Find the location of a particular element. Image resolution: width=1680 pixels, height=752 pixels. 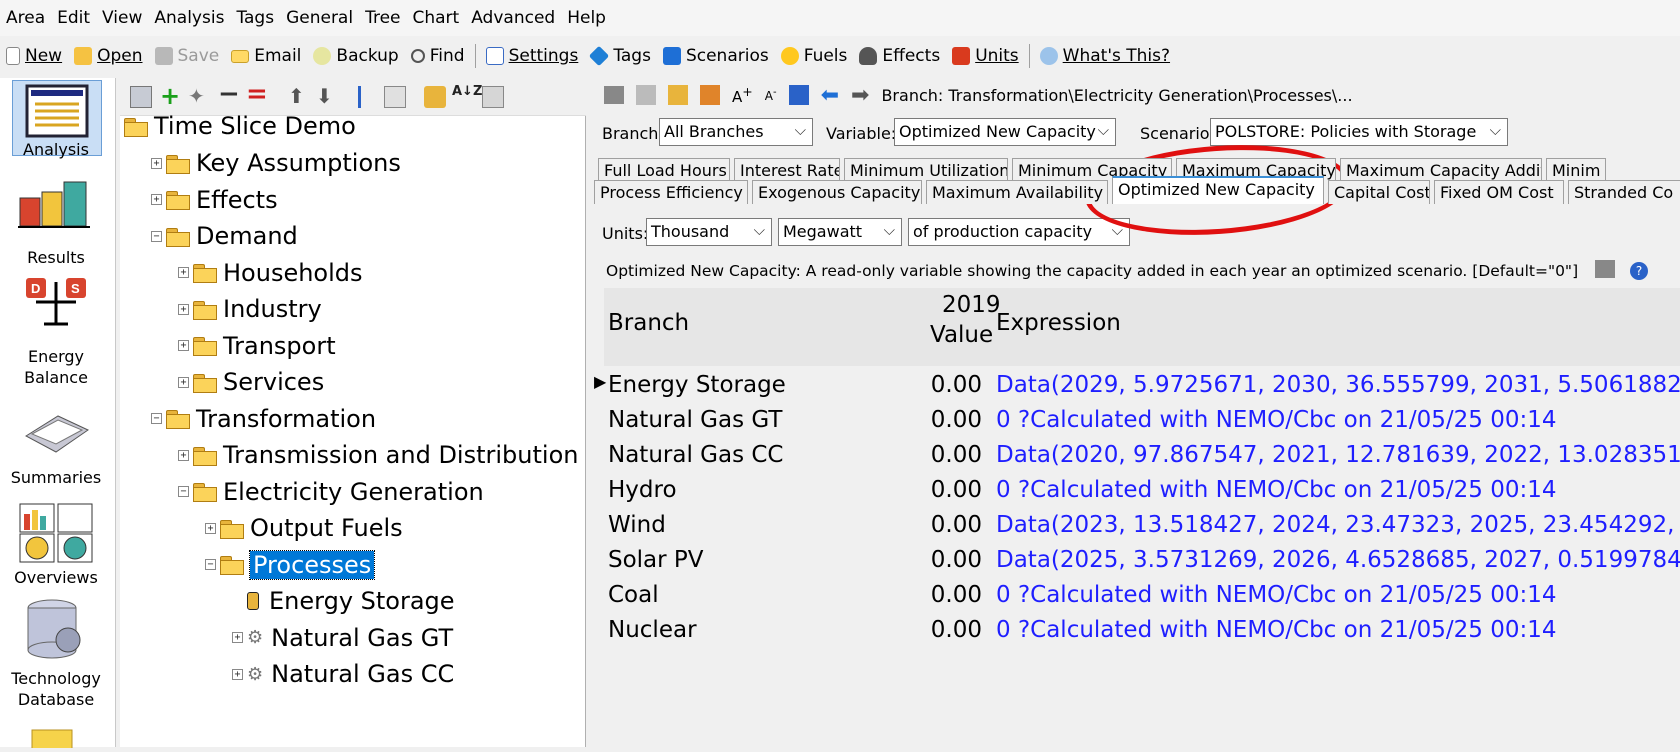

outline-icon is located at coordinates (369, 97).